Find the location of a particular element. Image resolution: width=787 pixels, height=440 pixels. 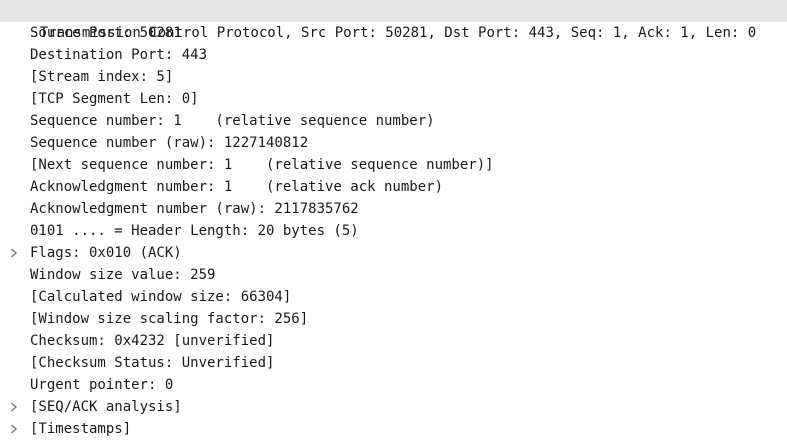

field-ack-number-raw-label: Acknowledgment number (raw): 2117835762 is located at coordinates (194, 209).